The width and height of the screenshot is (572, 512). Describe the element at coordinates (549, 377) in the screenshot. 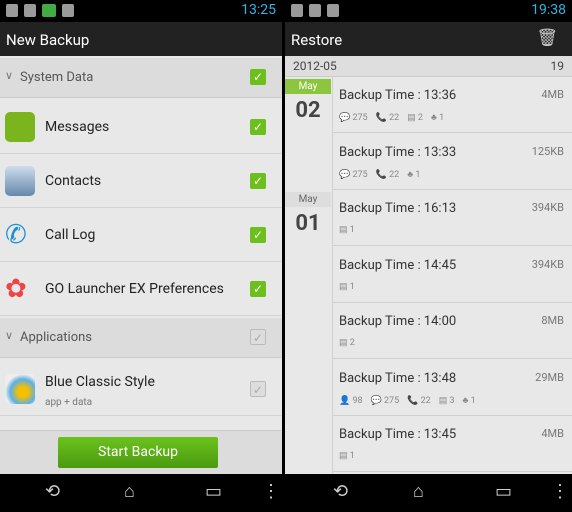

I see `backup-size: 29MB` at that location.